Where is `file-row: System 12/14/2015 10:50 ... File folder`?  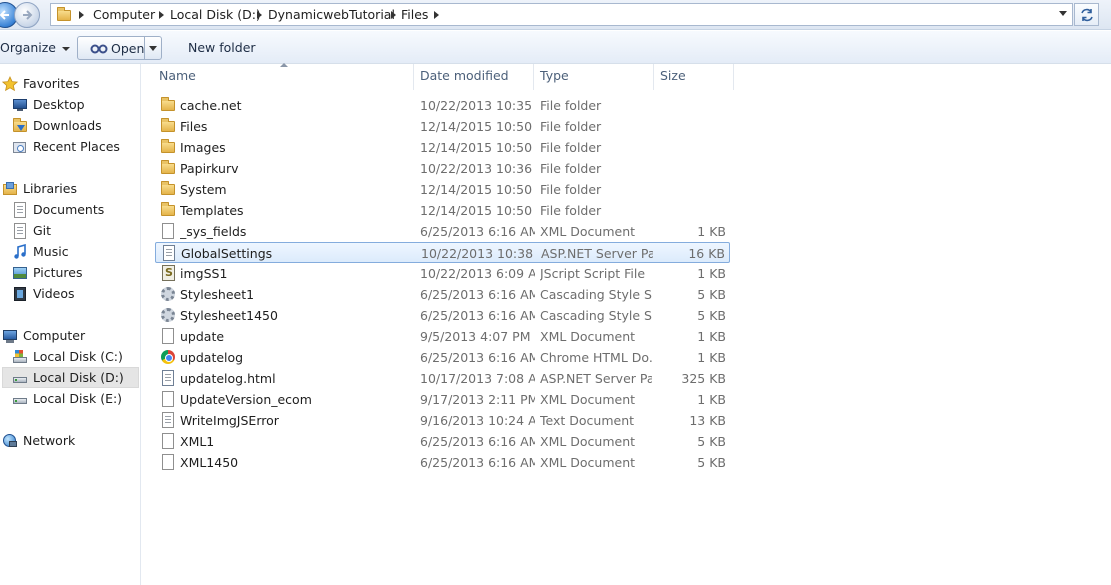
file-row: System 12/14/2015 10:50 ... File folder is located at coordinates (442, 189).